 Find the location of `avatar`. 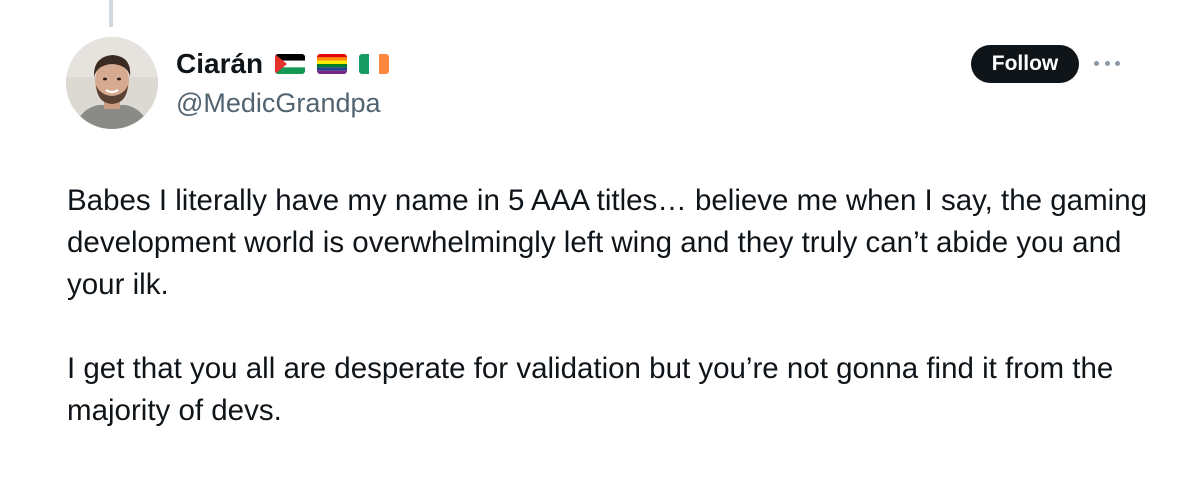

avatar is located at coordinates (112, 83).